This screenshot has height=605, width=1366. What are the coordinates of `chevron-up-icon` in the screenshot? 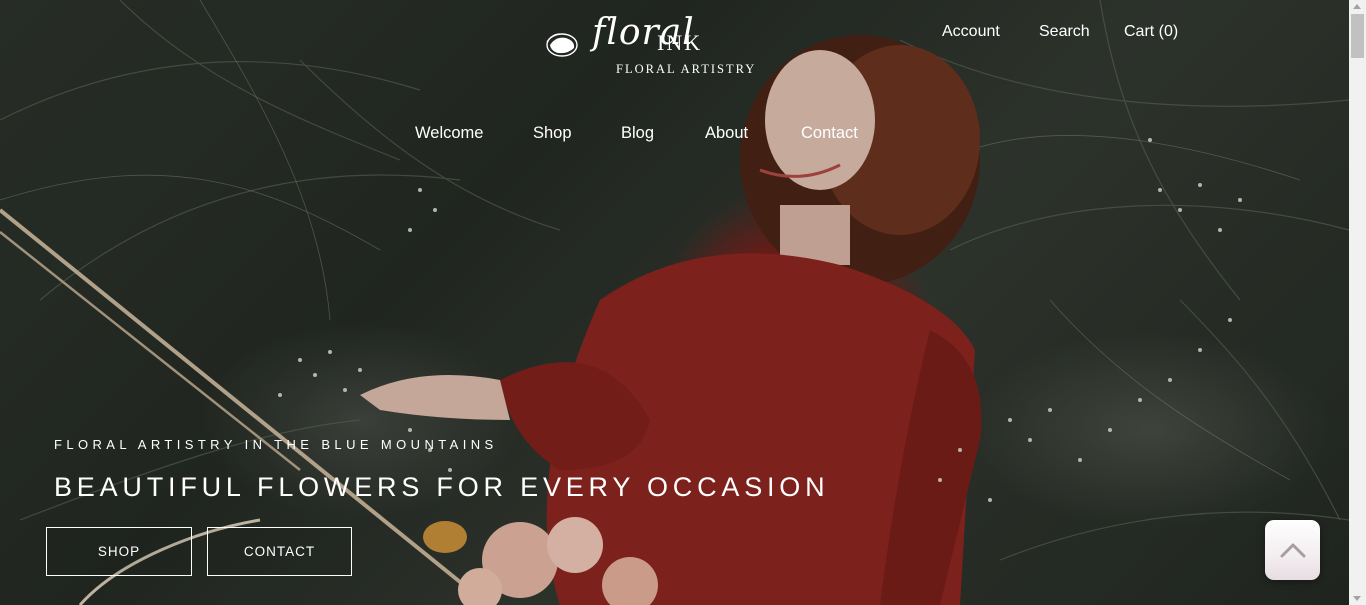 It's located at (1292, 550).